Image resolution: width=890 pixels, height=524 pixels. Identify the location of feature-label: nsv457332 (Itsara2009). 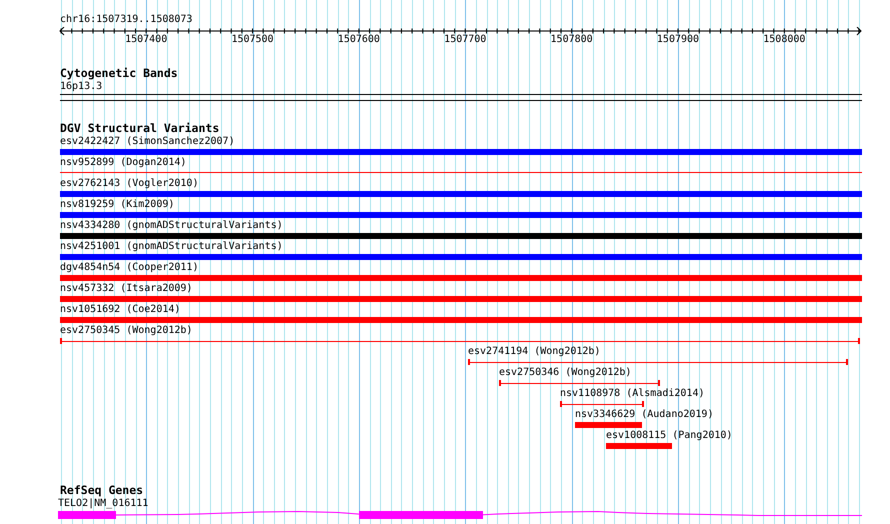
(126, 289).